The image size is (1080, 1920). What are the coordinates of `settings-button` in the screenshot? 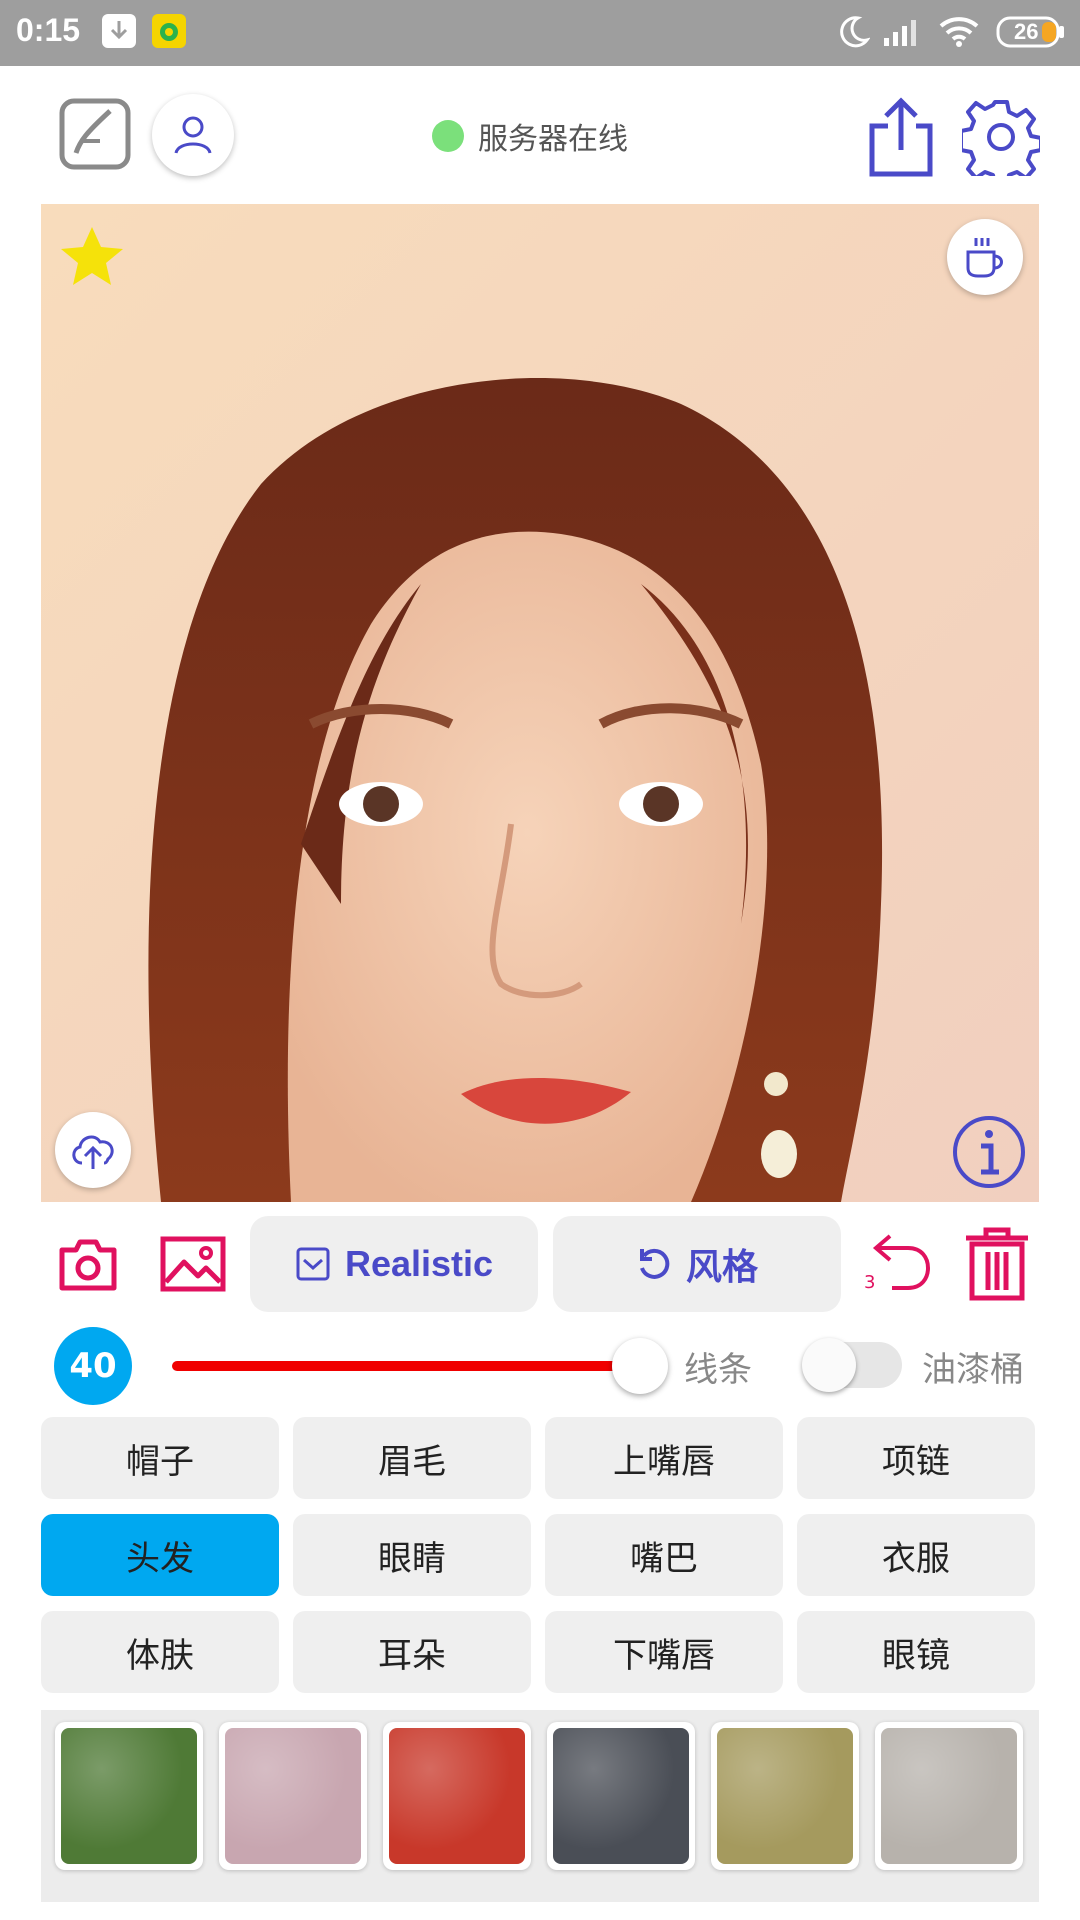 It's located at (1001, 142).